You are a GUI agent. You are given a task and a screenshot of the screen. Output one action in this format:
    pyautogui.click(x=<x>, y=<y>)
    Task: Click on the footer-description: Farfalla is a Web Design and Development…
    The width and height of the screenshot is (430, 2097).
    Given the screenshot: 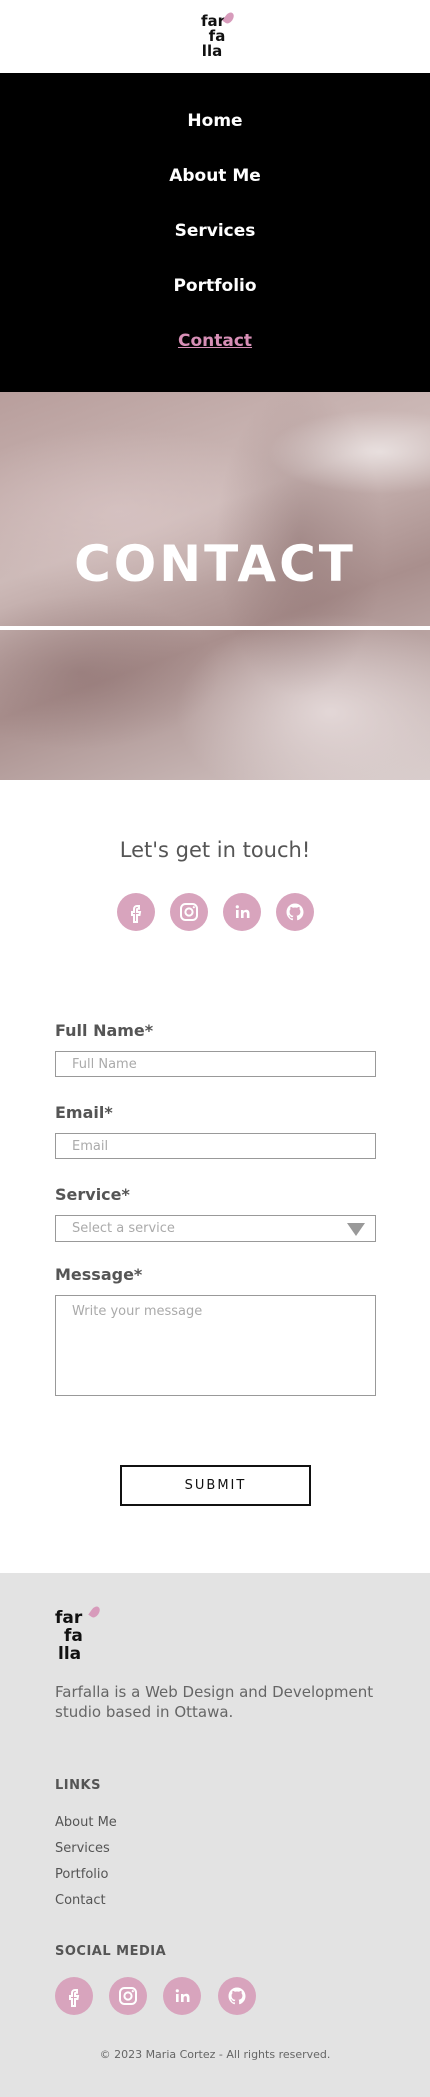 What is the action you would take?
    pyautogui.click(x=214, y=1702)
    